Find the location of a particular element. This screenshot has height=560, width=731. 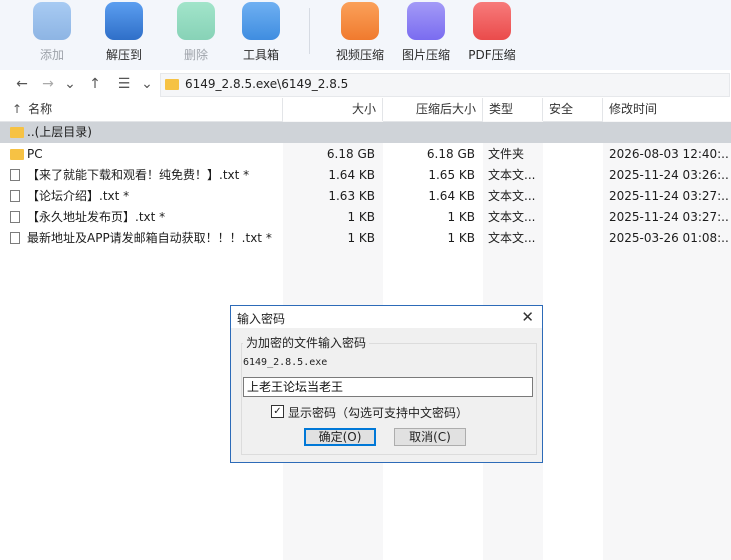

delete-button: 删除 is located at coordinates (196, 35).